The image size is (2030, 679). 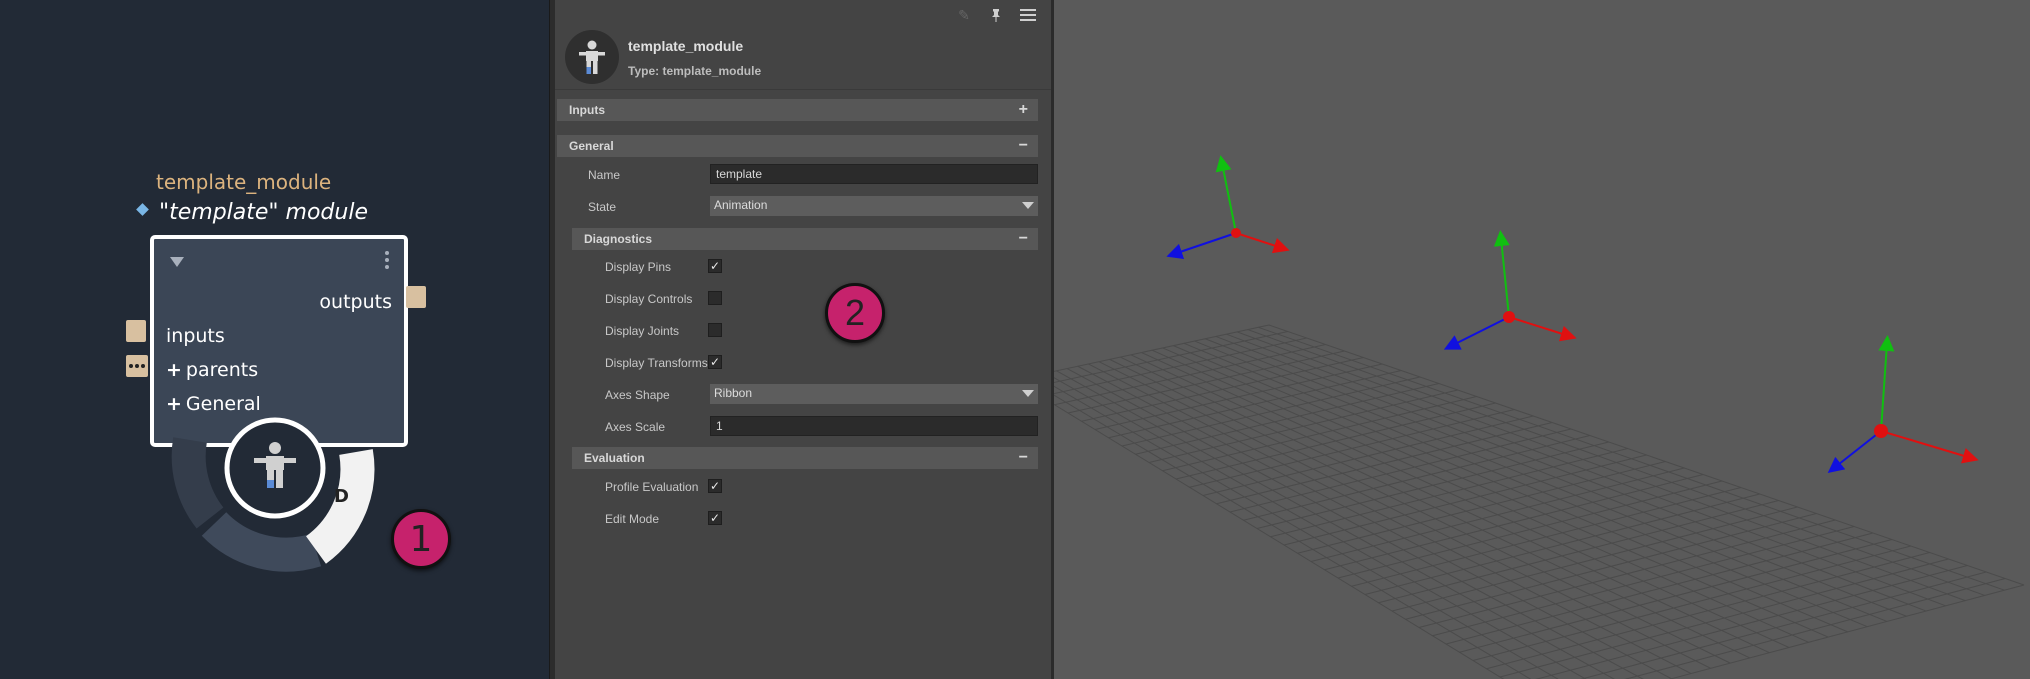 I want to click on inputs-port-label: inputs, so click(x=195, y=336).